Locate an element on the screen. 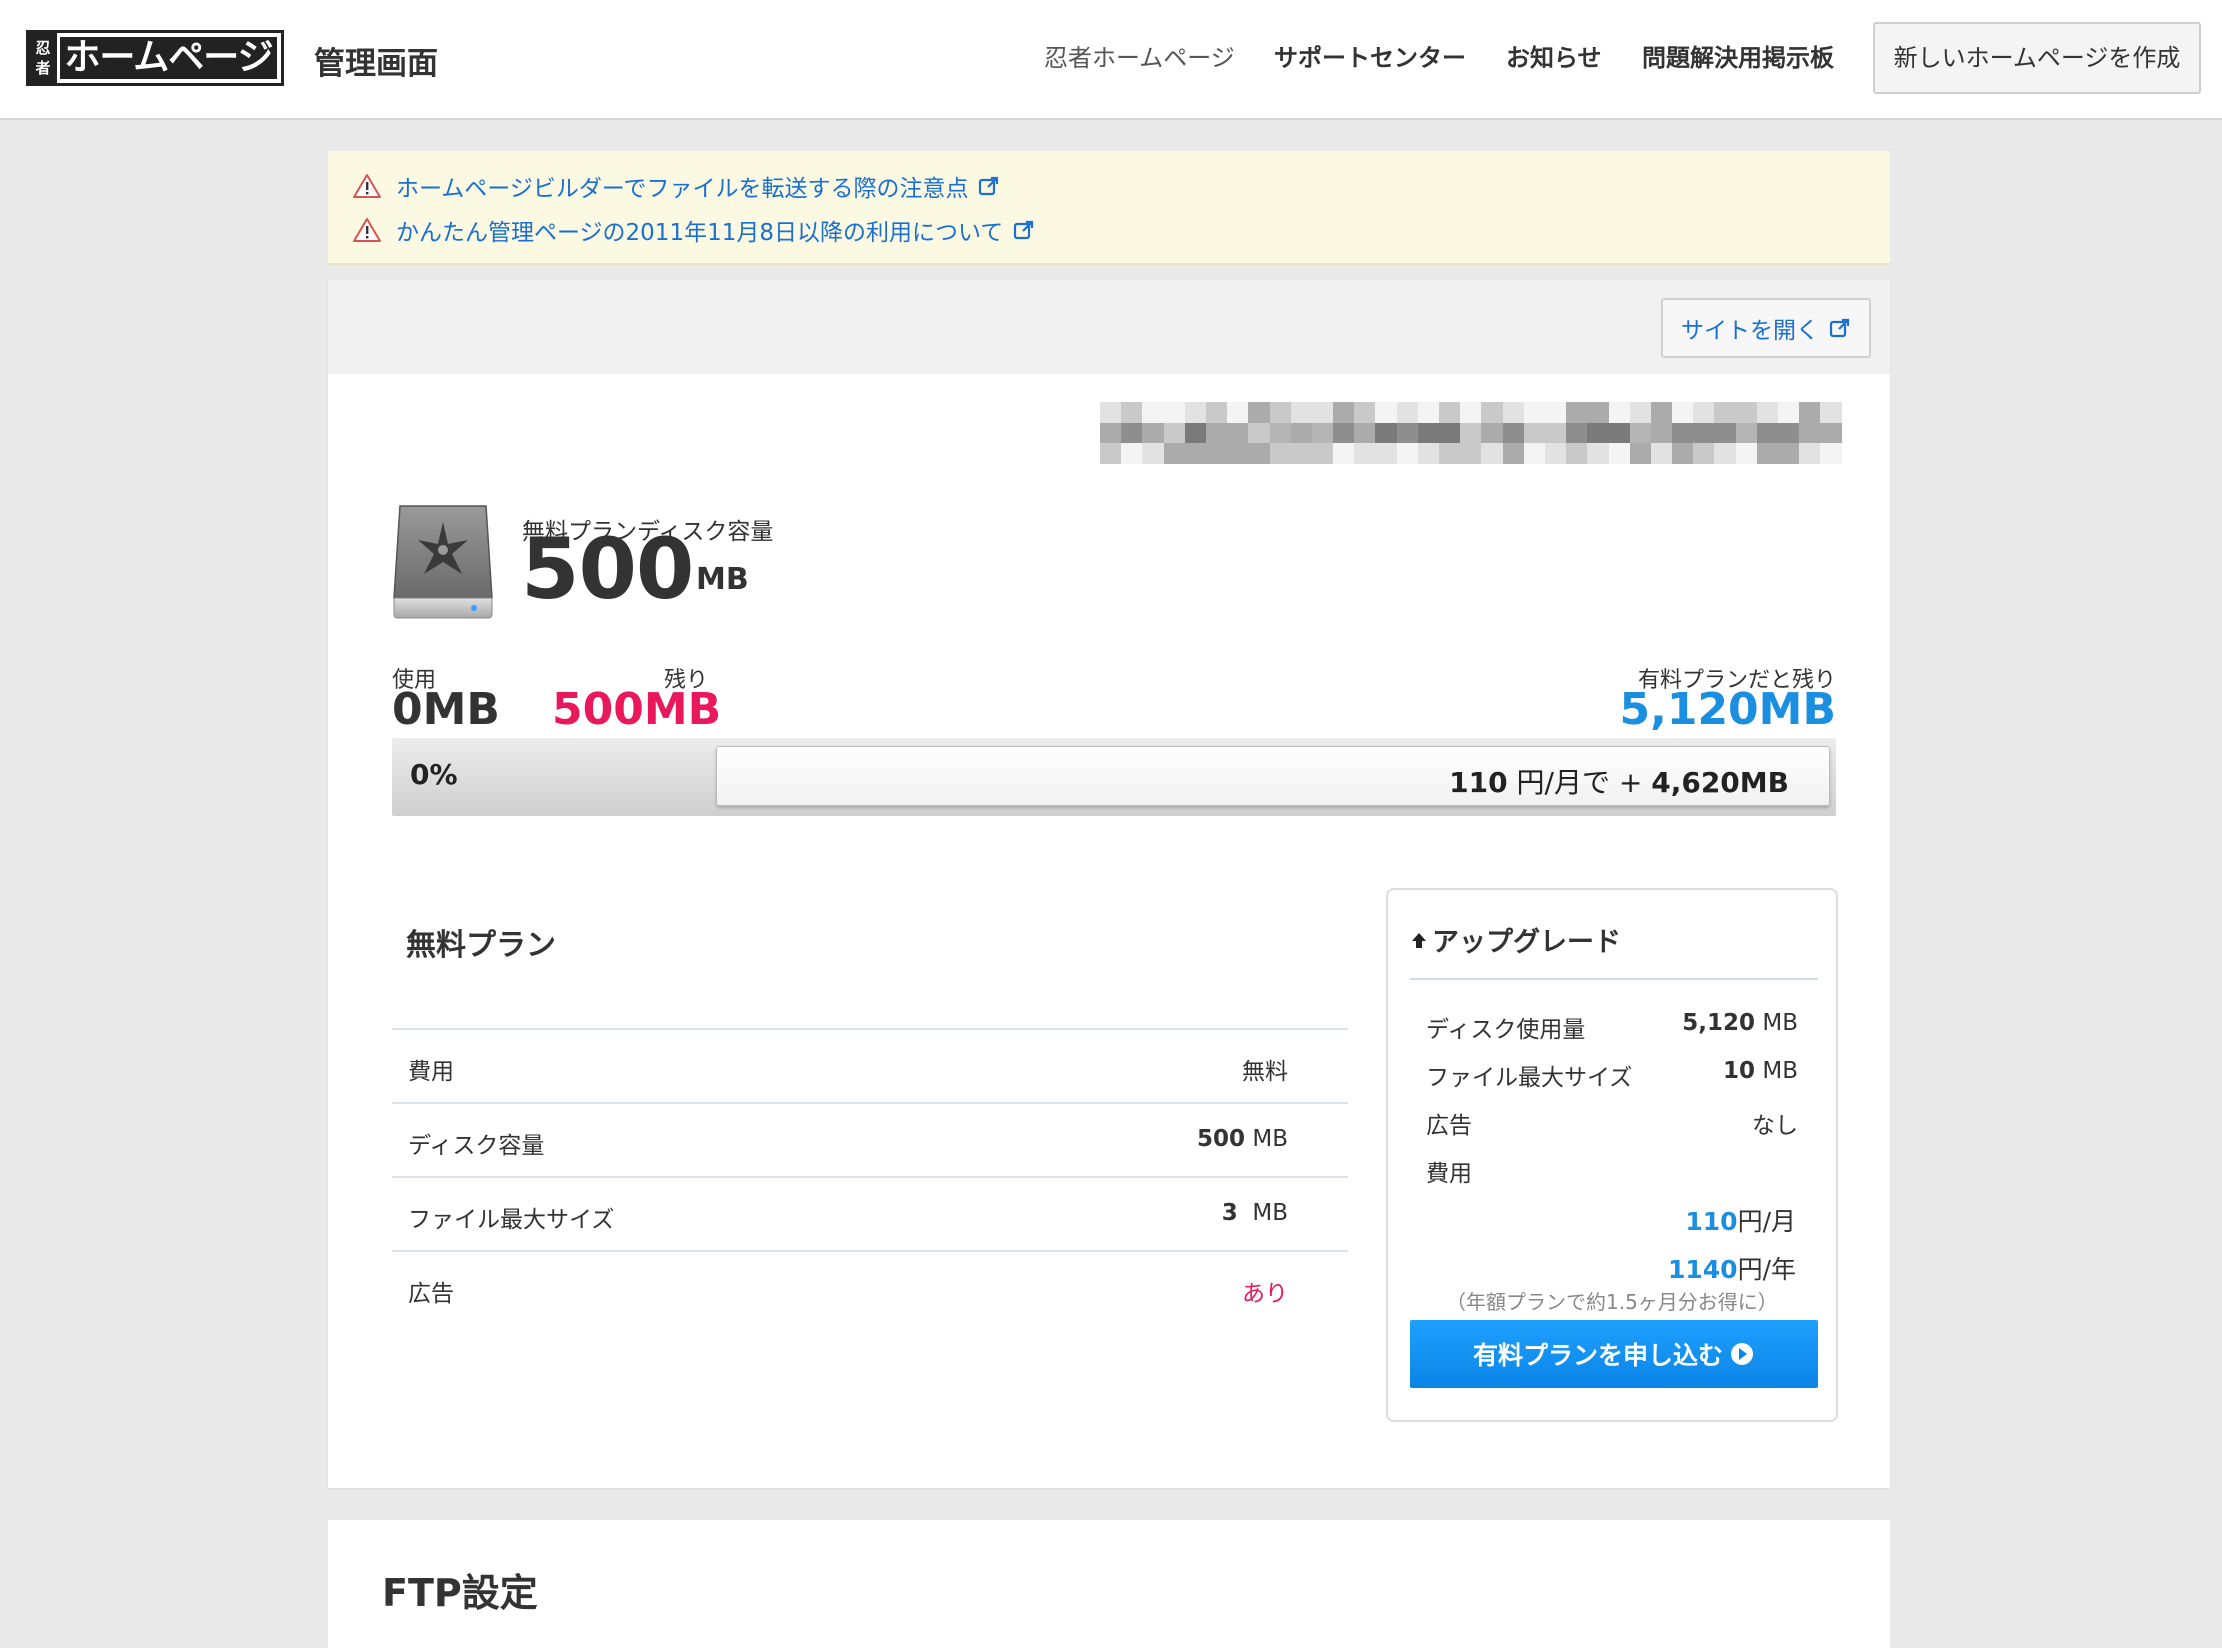  row-key: ディスク使用量 is located at coordinates (1506, 1030).